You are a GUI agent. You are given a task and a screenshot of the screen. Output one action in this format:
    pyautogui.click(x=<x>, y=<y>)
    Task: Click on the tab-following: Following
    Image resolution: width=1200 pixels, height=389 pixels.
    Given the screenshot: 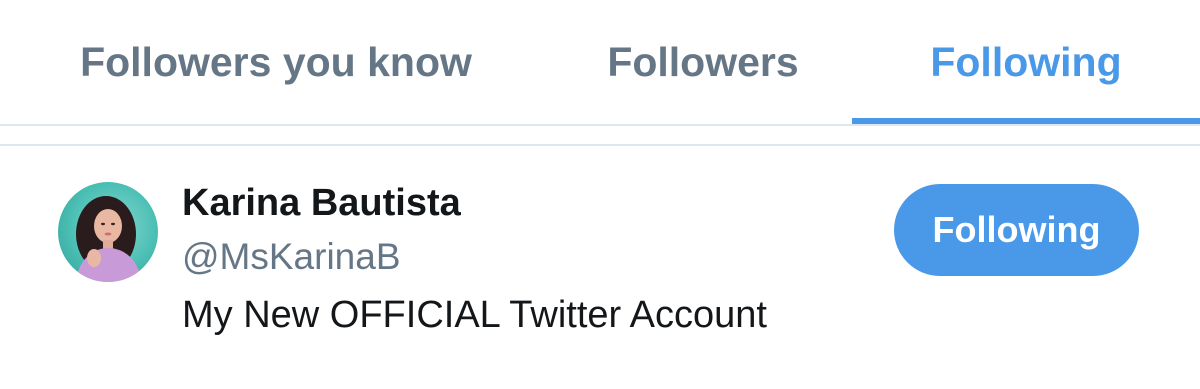 What is the action you would take?
    pyautogui.click(x=1026, y=62)
    